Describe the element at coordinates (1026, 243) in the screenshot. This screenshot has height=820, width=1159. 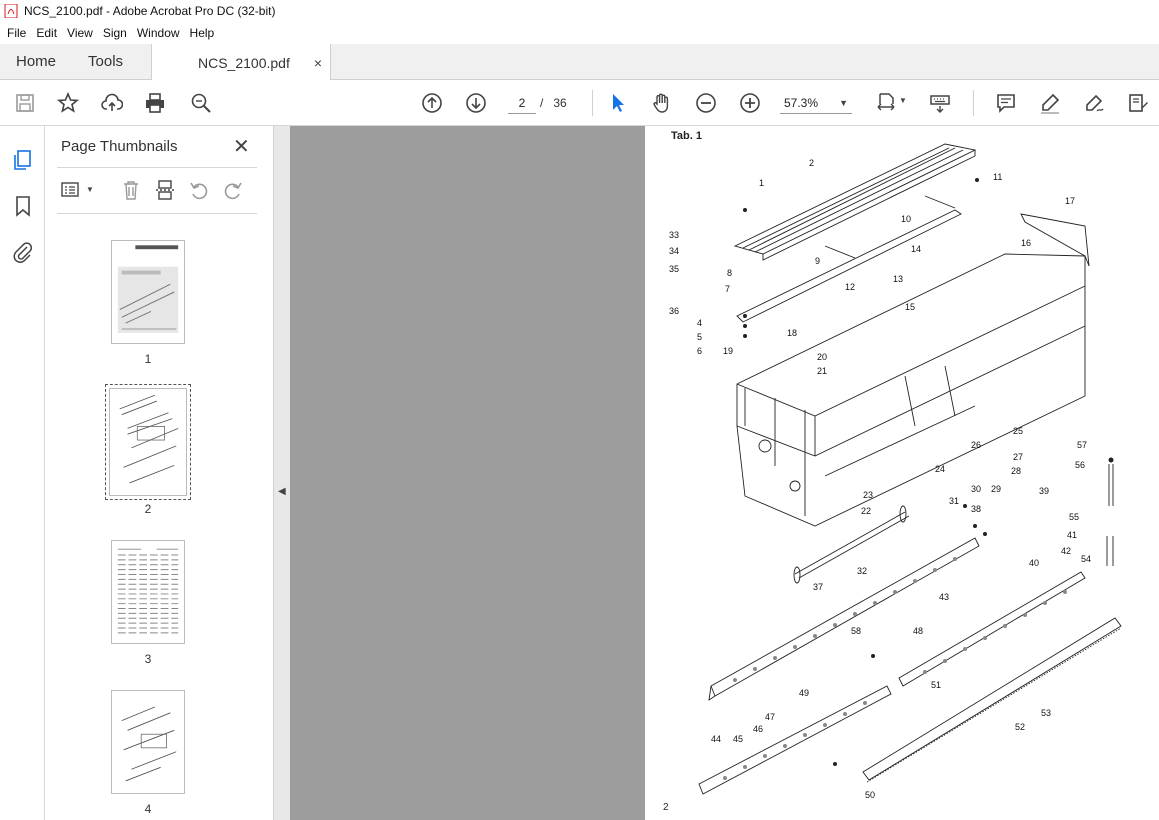
I see `part-callout: 16` at that location.